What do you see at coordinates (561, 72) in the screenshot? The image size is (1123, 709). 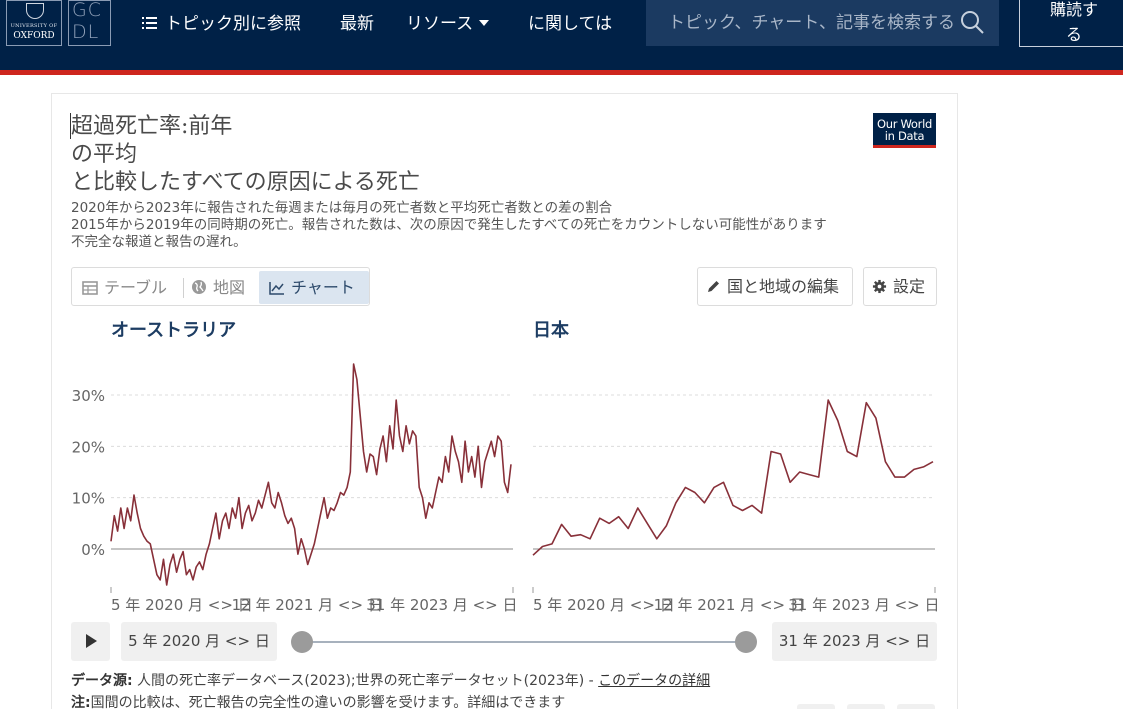 I see `navigation-accent-stripe` at bounding box center [561, 72].